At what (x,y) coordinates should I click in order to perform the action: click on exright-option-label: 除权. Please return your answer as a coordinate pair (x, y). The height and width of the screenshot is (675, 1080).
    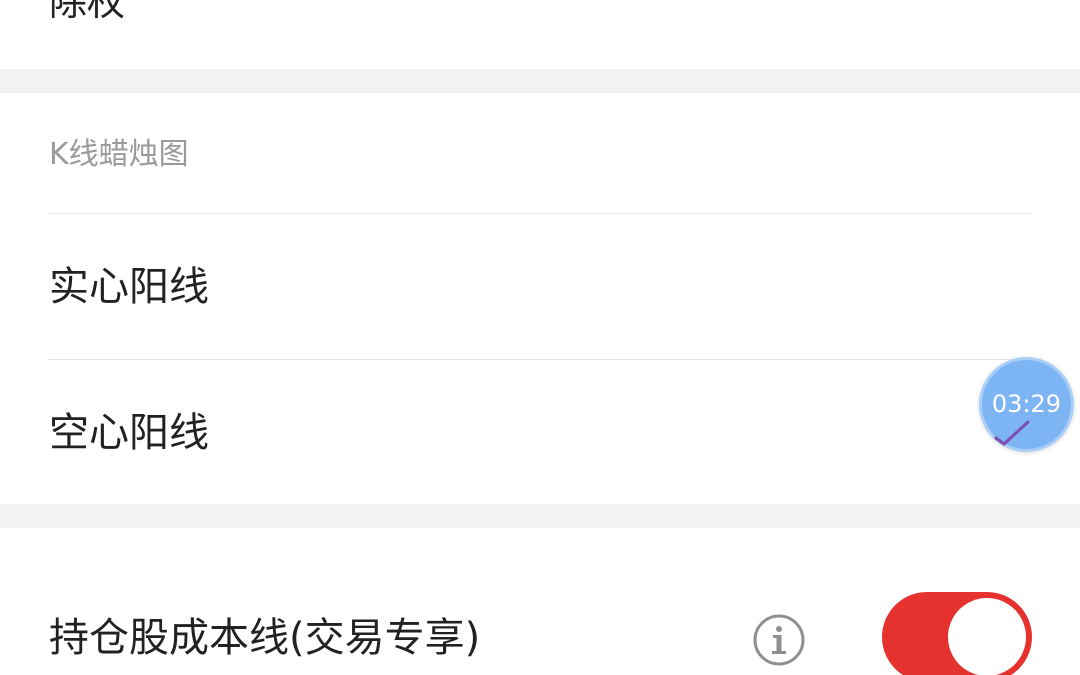
    Looking at the image, I should click on (87, 11).